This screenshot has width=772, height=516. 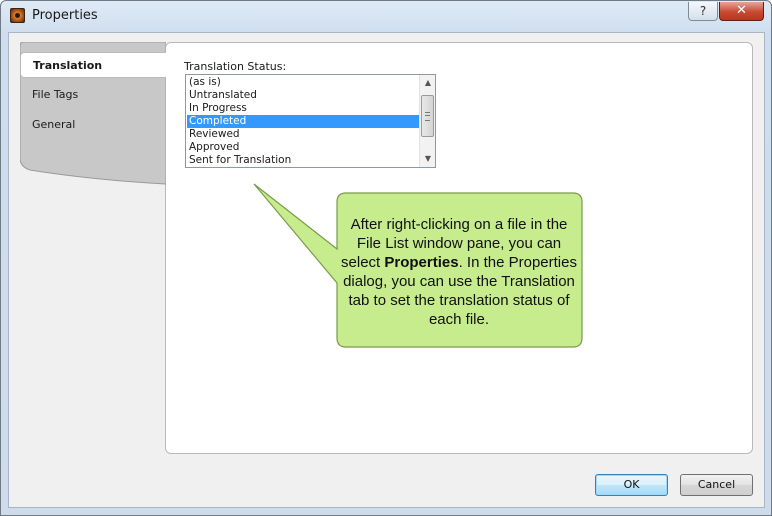 I want to click on cancel-button: Cancel, so click(x=716, y=485).